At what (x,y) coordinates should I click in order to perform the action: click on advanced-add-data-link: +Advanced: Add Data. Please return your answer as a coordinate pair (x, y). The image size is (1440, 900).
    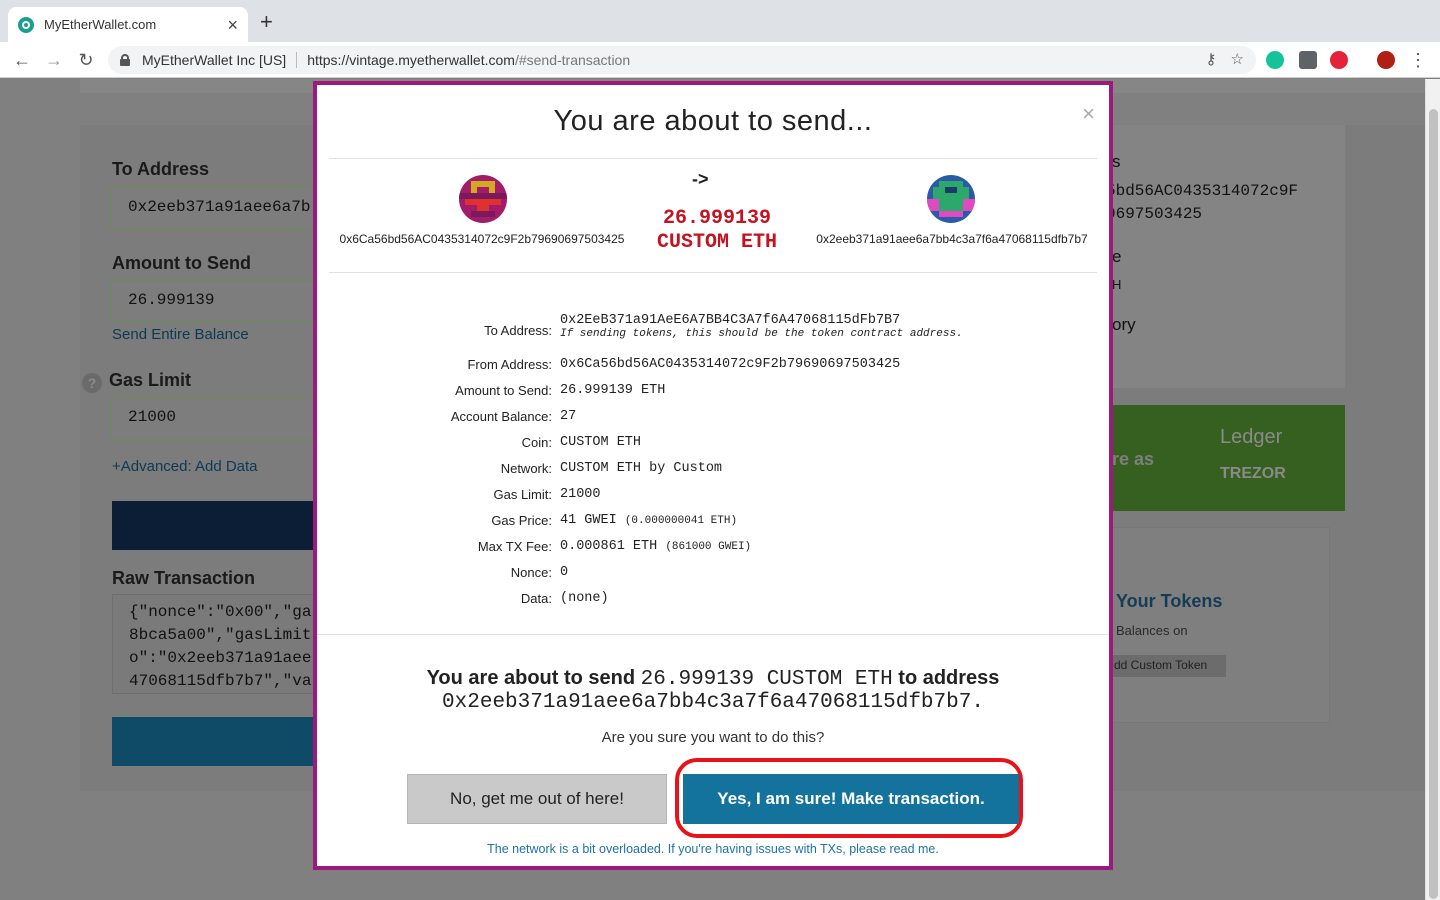
    Looking at the image, I should click on (185, 466).